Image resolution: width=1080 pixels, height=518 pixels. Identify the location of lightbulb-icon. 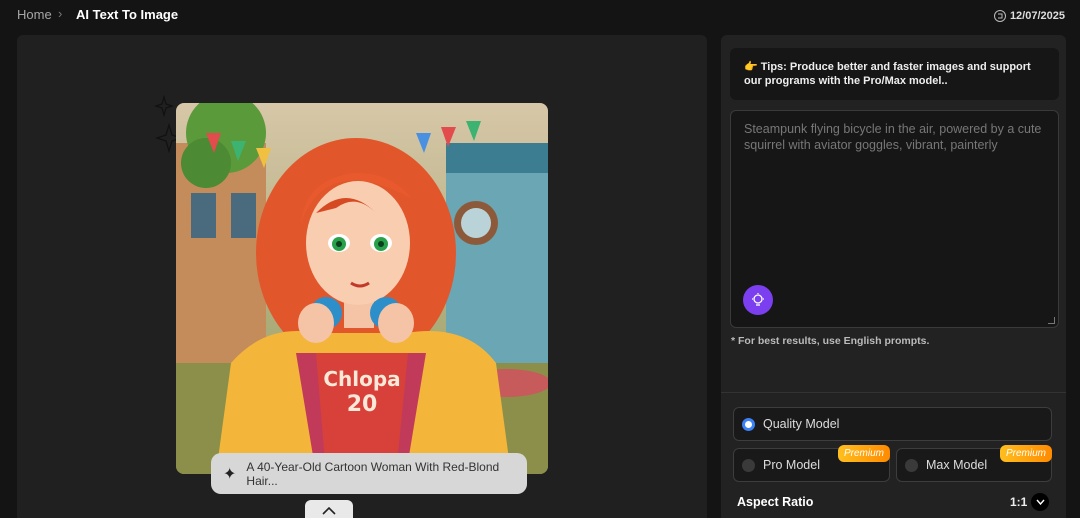
(758, 299).